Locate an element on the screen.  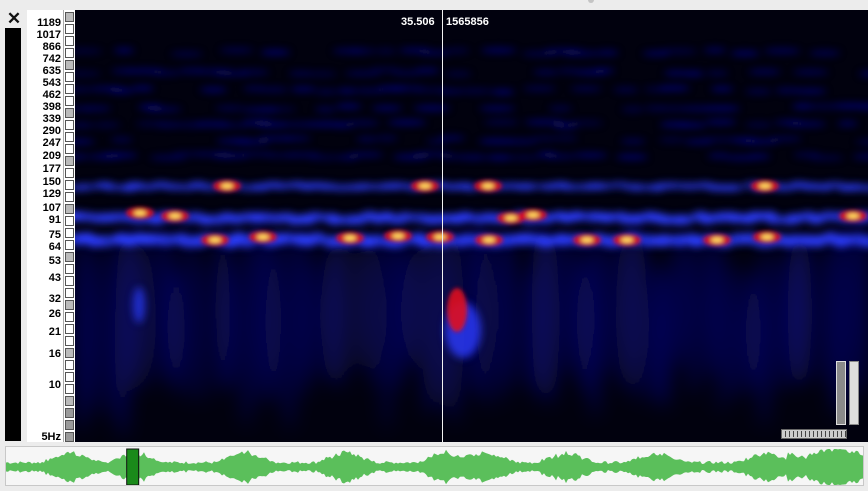
horizontal-zoom-scale is located at coordinates (814, 434).